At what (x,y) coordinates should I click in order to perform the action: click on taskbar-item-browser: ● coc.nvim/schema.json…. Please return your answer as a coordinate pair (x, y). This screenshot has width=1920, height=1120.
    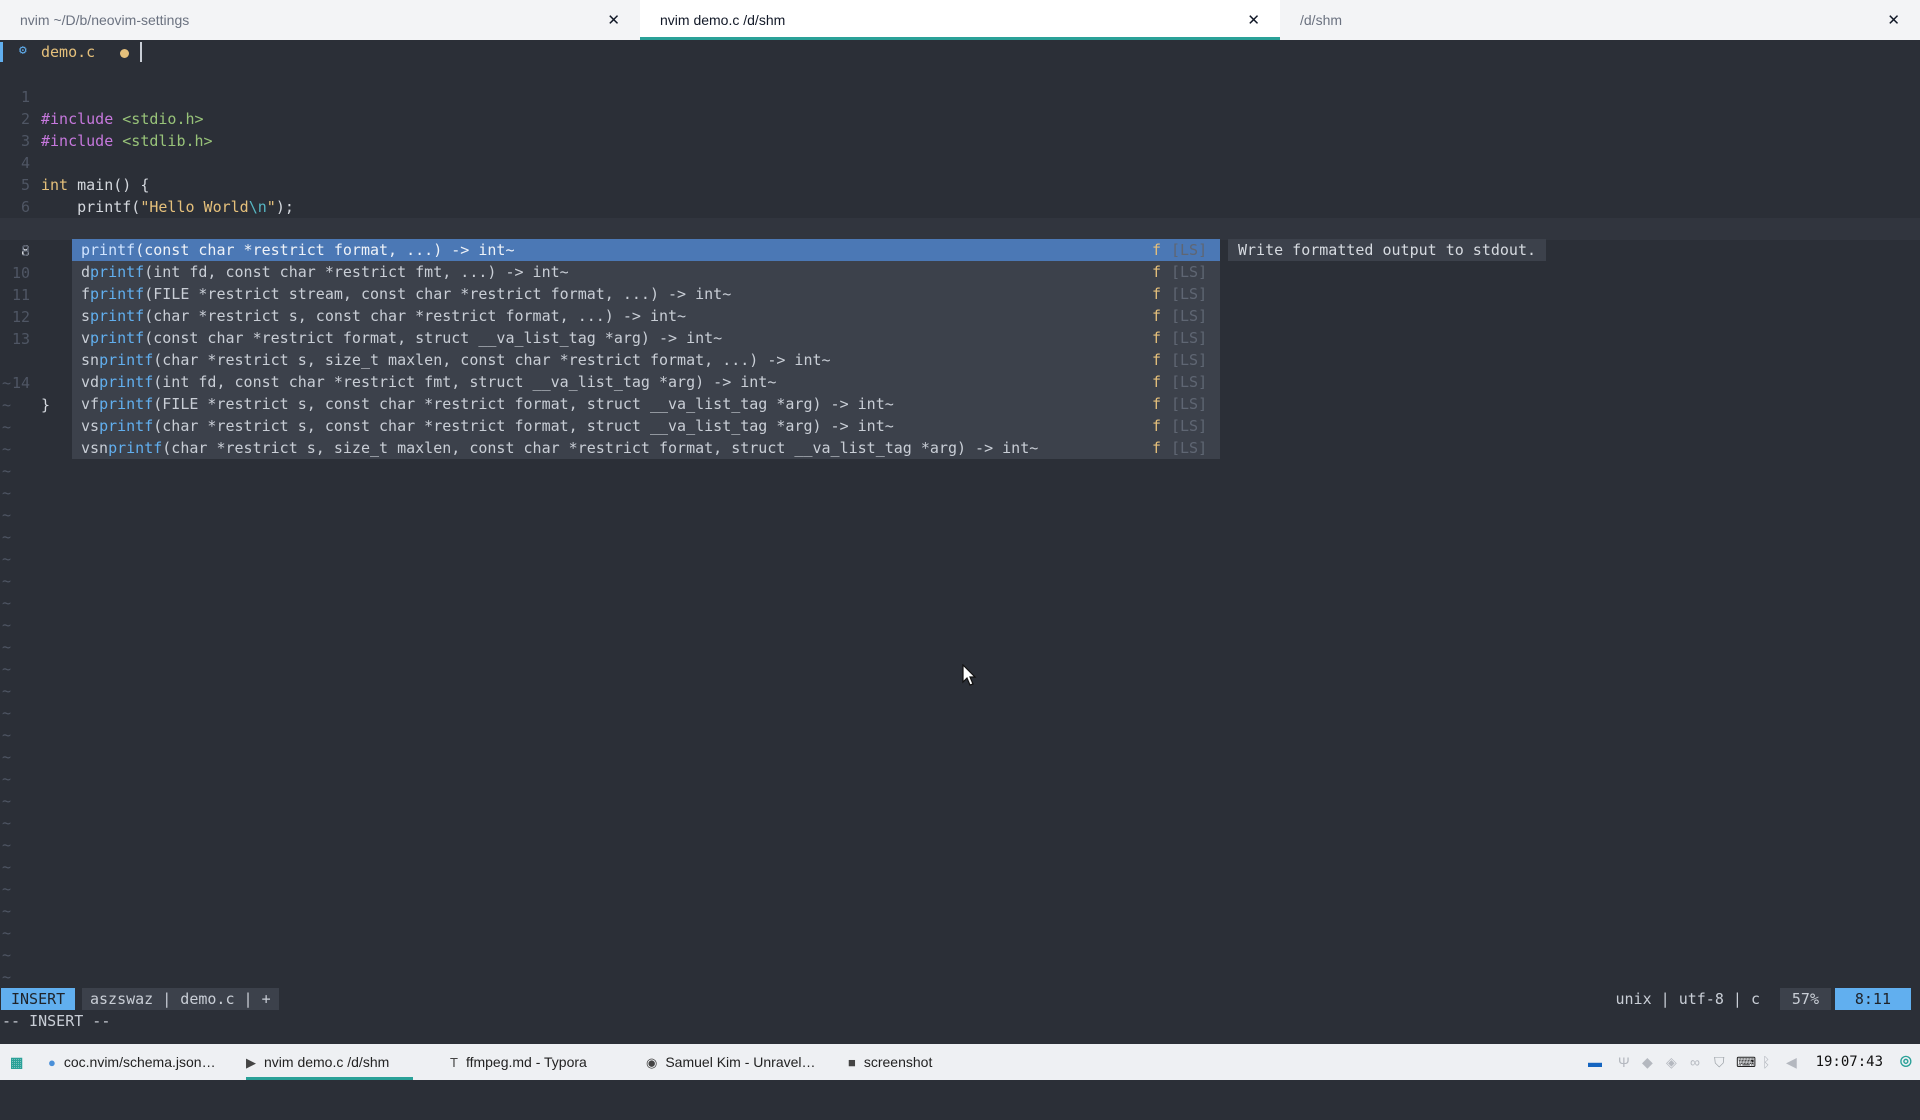
    Looking at the image, I should click on (132, 1062).